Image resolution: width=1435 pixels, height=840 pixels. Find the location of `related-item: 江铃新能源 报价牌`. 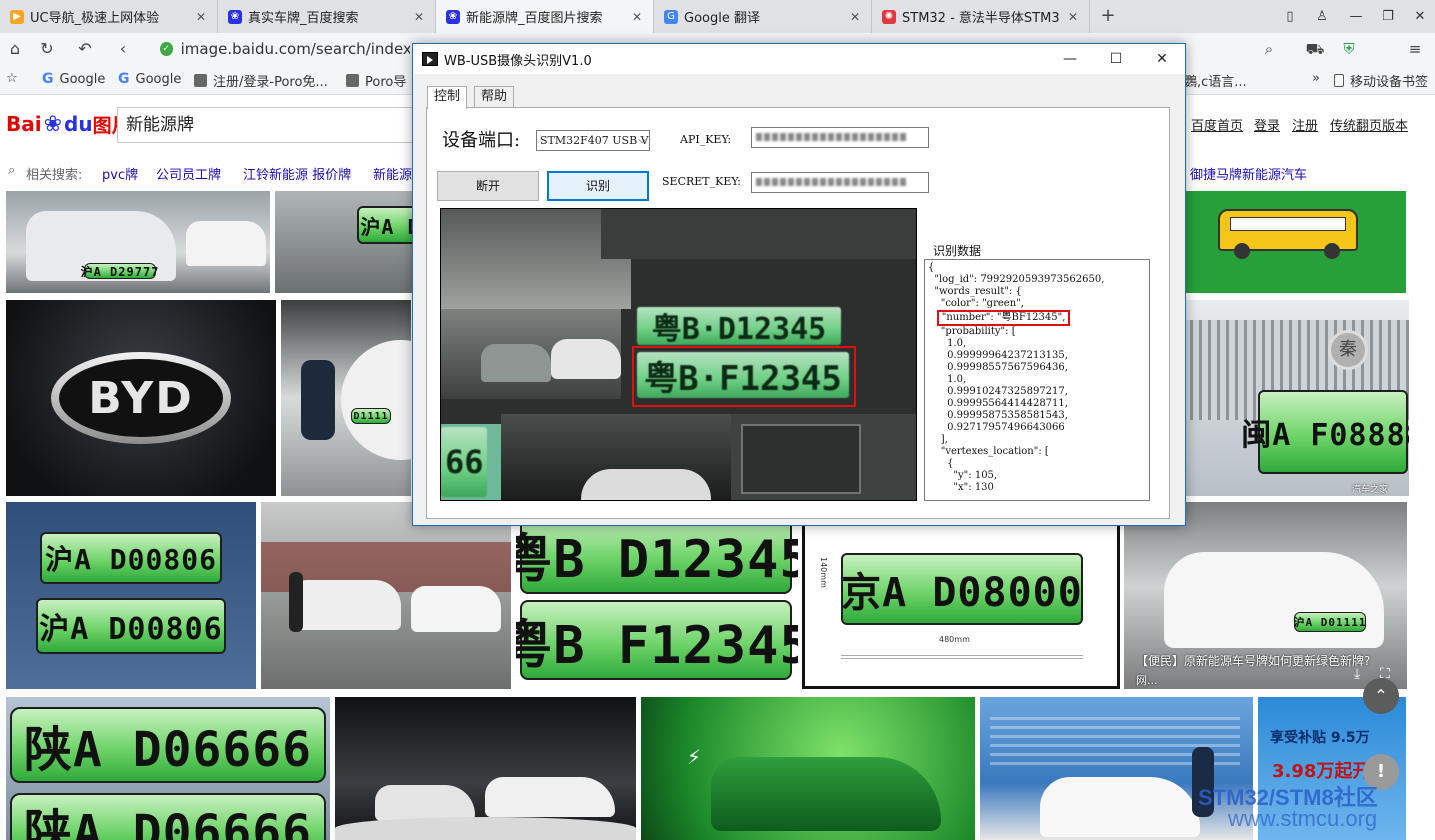

related-item: 江铃新能源 报价牌 is located at coordinates (297, 173).